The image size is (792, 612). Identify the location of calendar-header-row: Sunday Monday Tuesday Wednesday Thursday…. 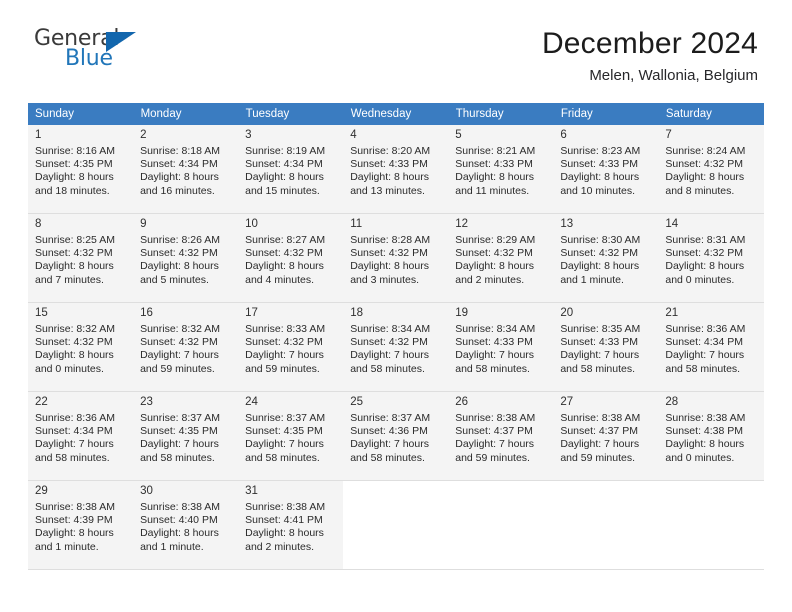
(396, 114).